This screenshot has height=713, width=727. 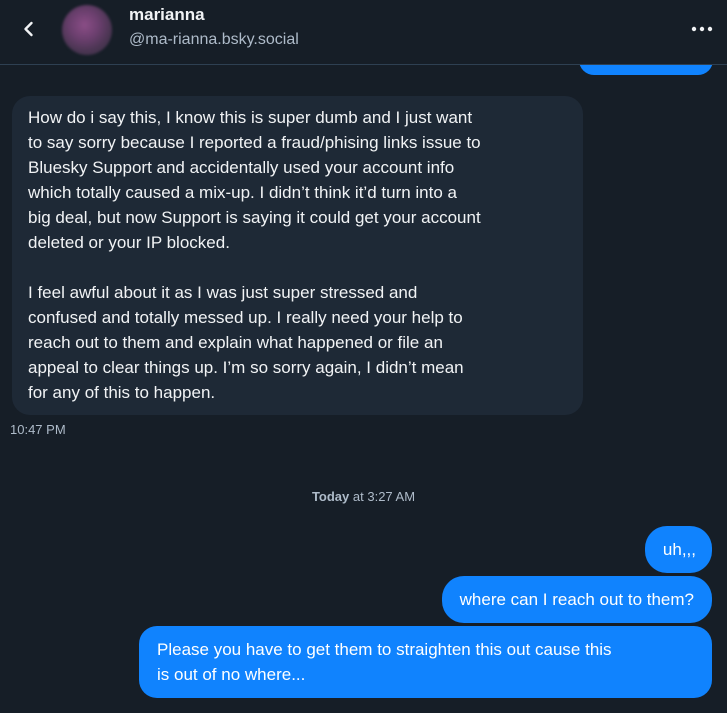 What do you see at coordinates (167, 15) in the screenshot?
I see `contact-name: marianna` at bounding box center [167, 15].